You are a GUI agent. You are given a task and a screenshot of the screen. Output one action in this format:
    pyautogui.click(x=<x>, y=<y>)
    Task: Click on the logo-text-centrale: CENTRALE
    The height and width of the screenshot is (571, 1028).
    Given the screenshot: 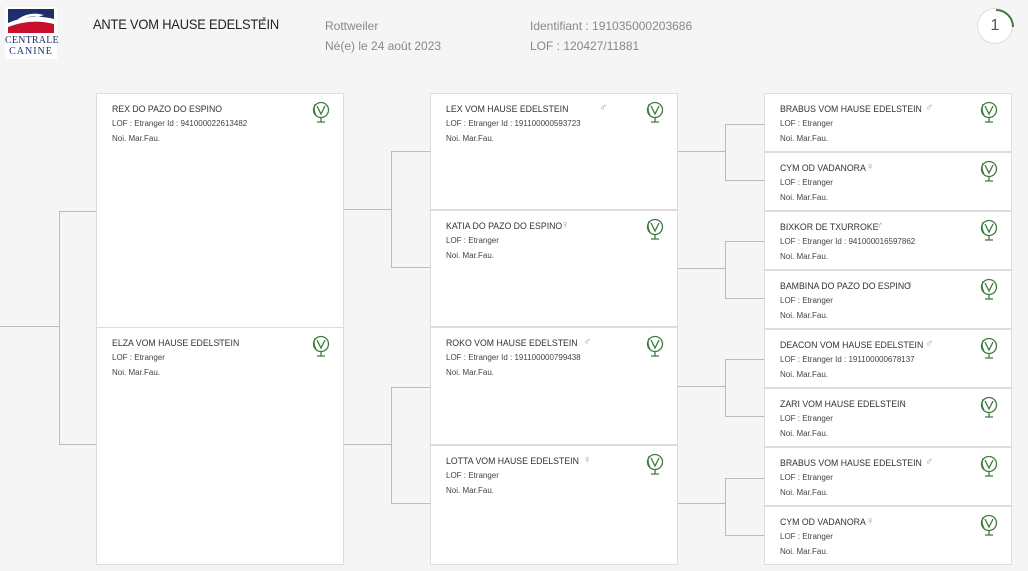 What is the action you would take?
    pyautogui.click(x=32, y=40)
    